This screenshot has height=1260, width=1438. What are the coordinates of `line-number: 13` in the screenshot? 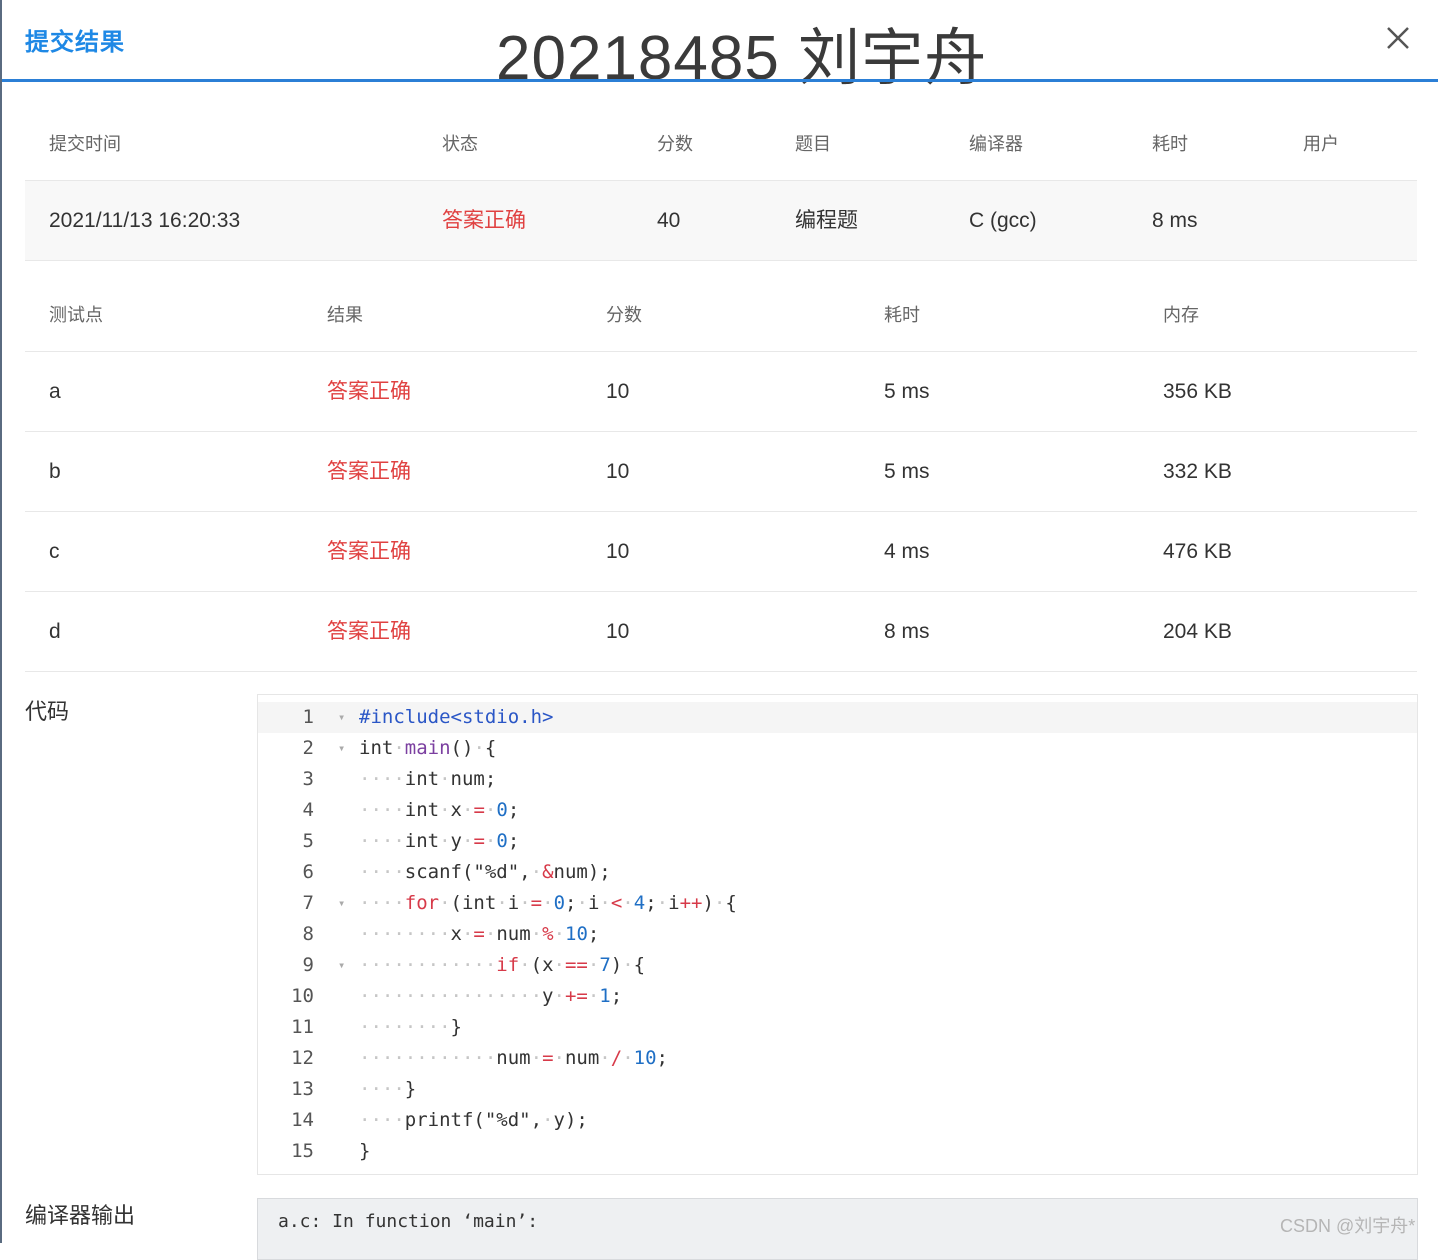 It's located at (302, 1089).